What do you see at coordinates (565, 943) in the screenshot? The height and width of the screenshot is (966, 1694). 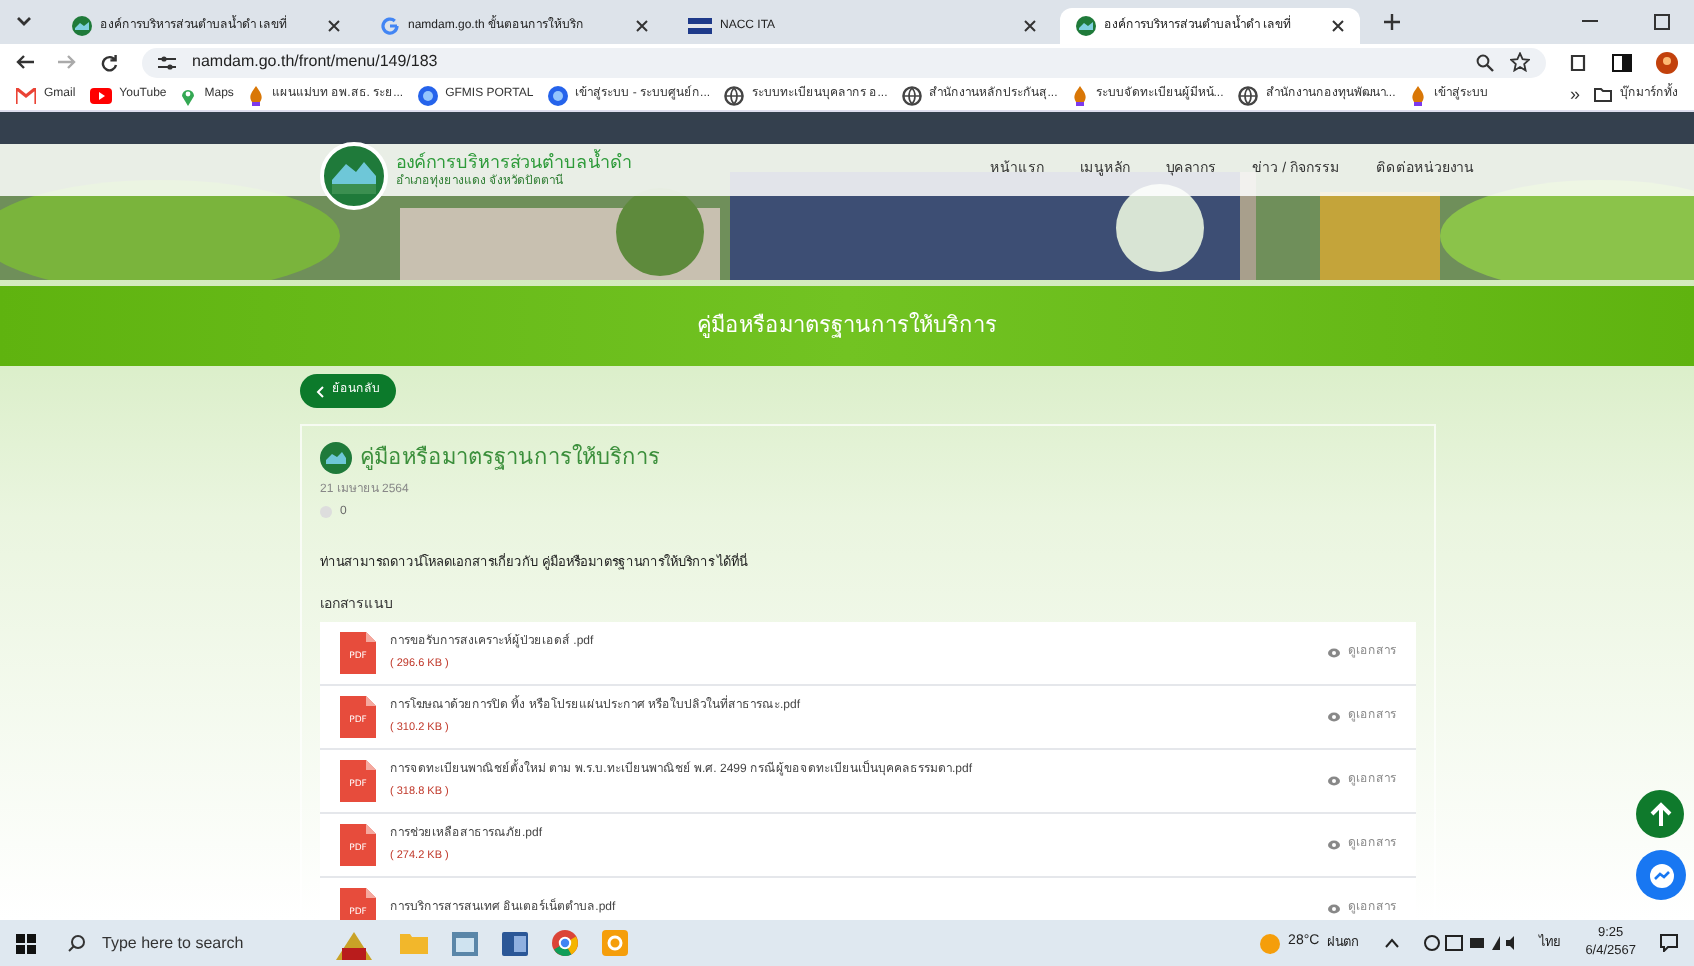 I see `chrome-icon` at bounding box center [565, 943].